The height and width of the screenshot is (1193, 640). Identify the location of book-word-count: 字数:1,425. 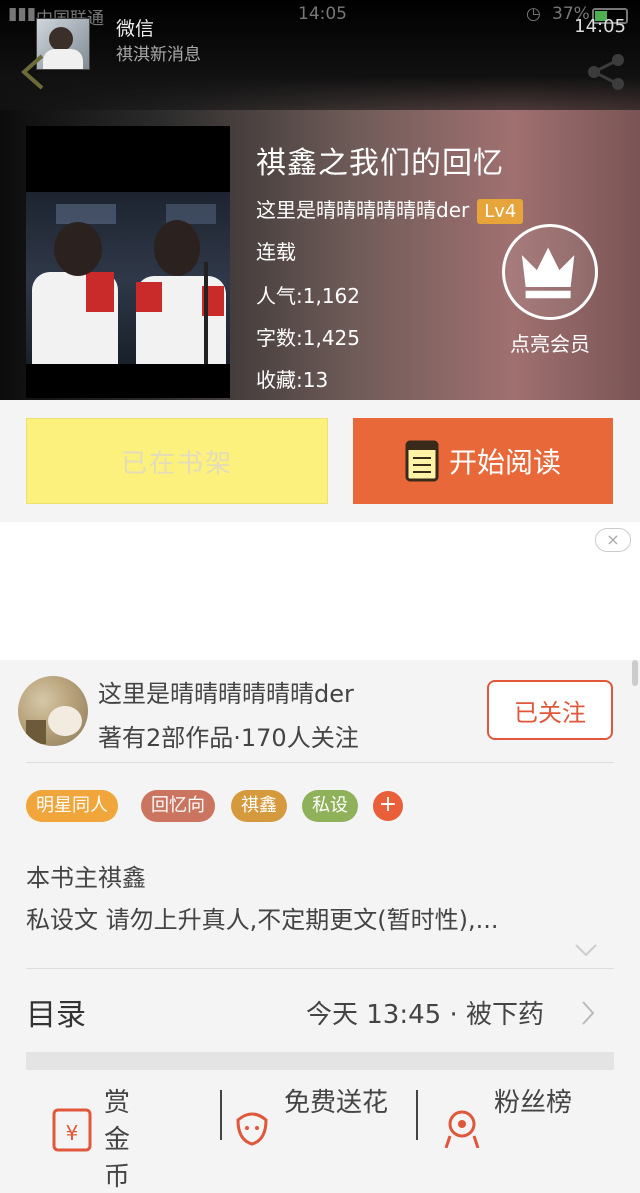
(308, 338).